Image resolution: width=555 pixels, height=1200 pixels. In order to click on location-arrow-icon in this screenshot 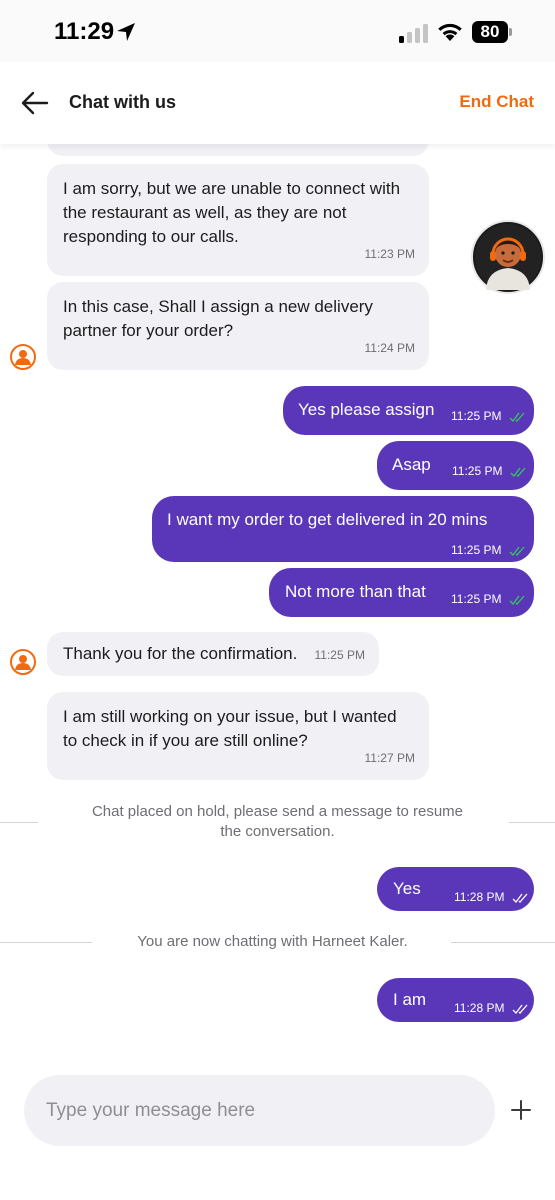, I will do `click(126, 32)`.